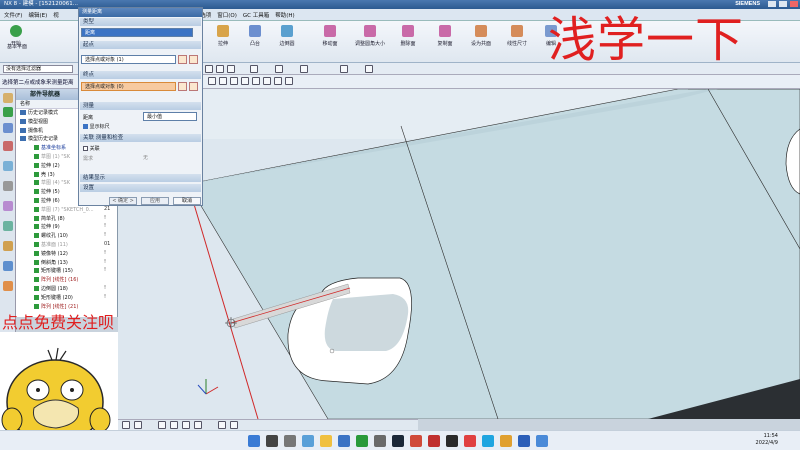 The image size is (800, 450). I want to click on start-point-selector: 选择点或对象 (1), so click(128, 59).